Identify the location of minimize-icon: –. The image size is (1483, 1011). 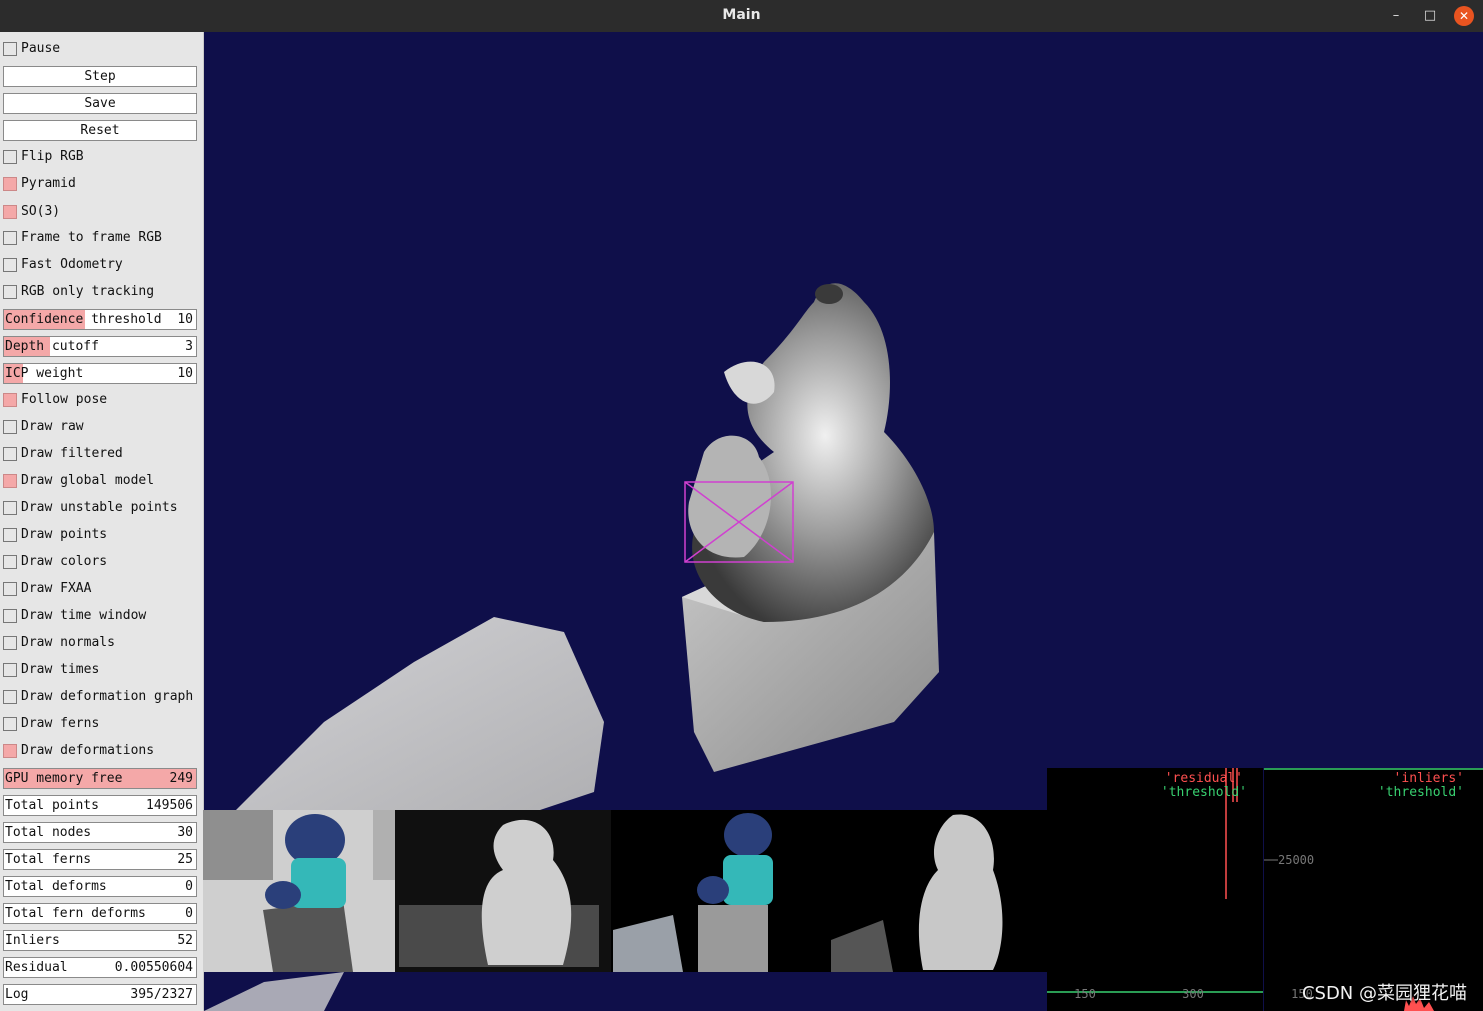
(1396, 16).